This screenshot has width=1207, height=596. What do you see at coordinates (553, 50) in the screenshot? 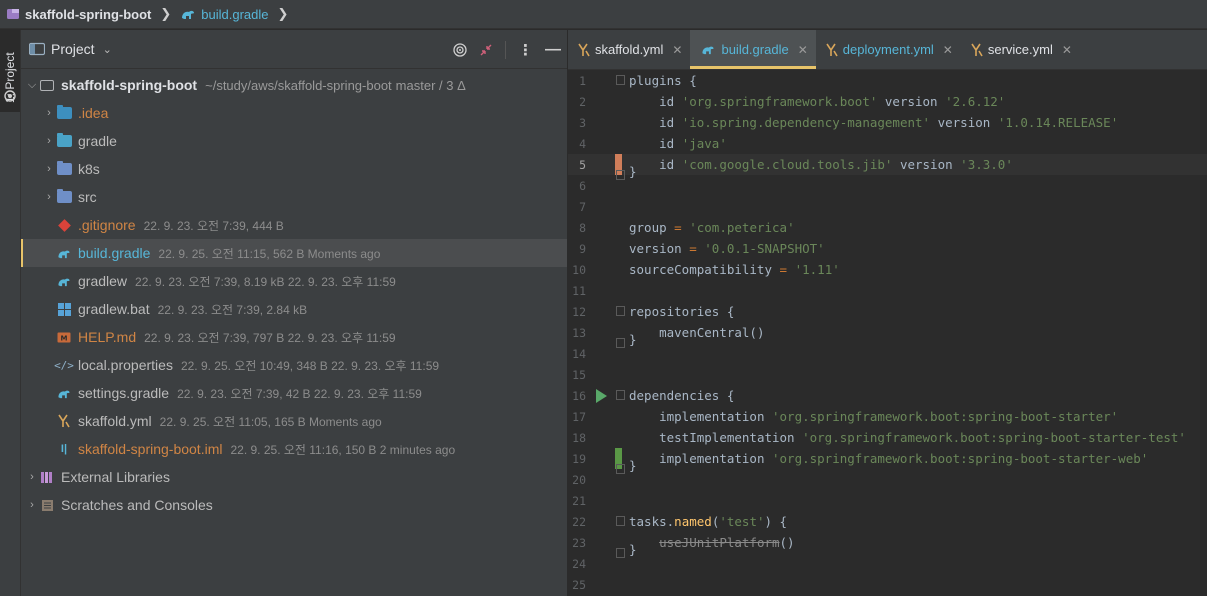
I see `hide-panel-icon: —` at bounding box center [553, 50].